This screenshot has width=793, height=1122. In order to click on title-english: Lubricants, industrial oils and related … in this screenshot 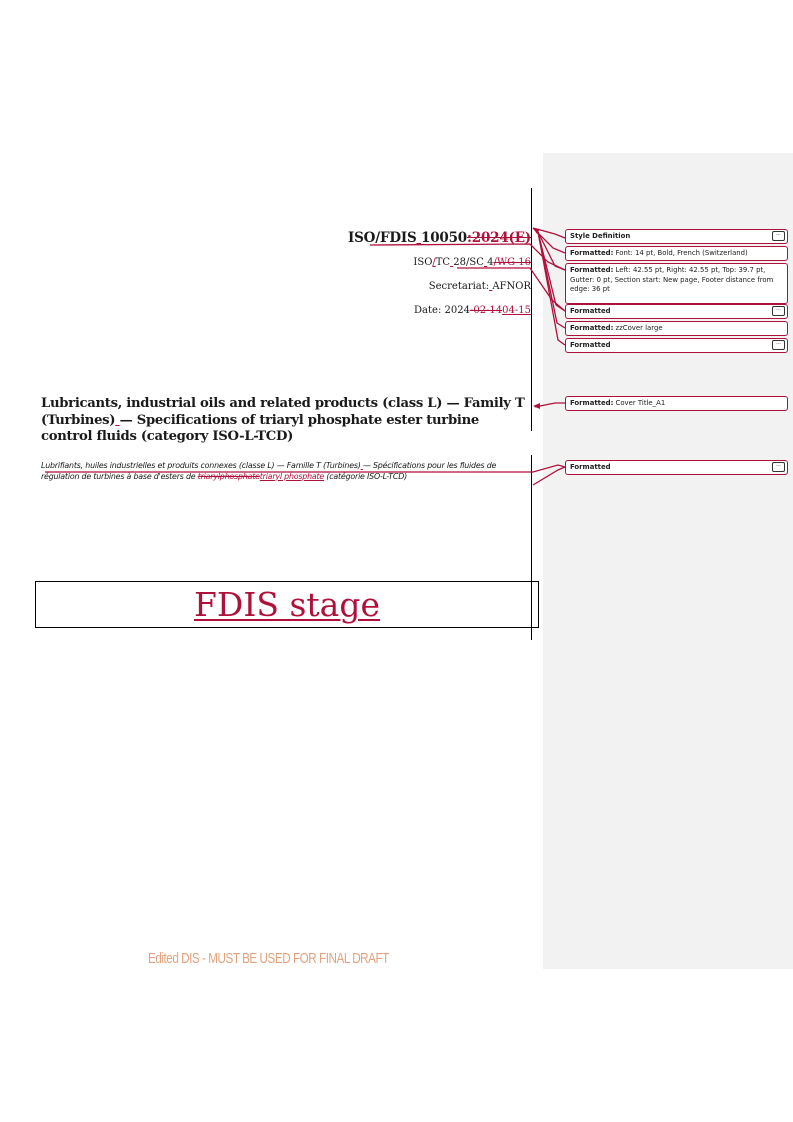, I will do `click(286, 421)`.